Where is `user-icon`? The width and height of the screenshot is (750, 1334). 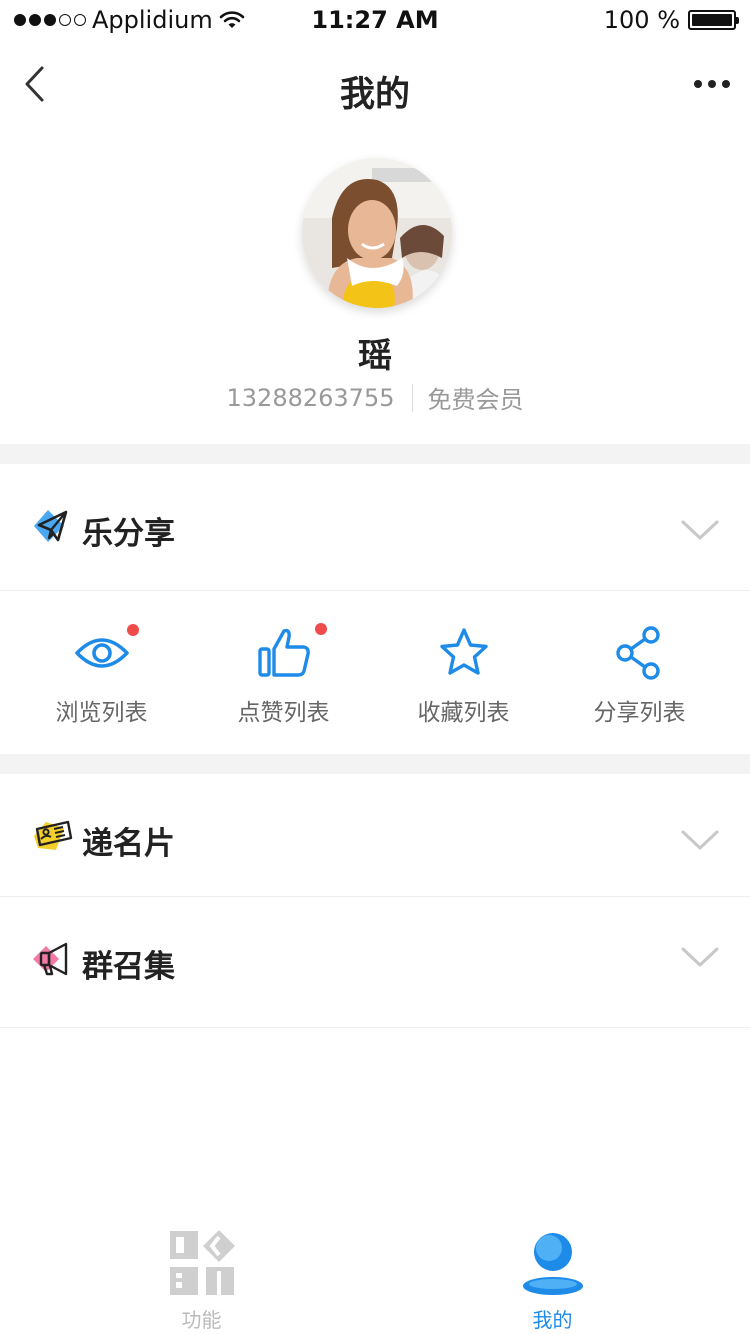
user-icon is located at coordinates (552, 1264).